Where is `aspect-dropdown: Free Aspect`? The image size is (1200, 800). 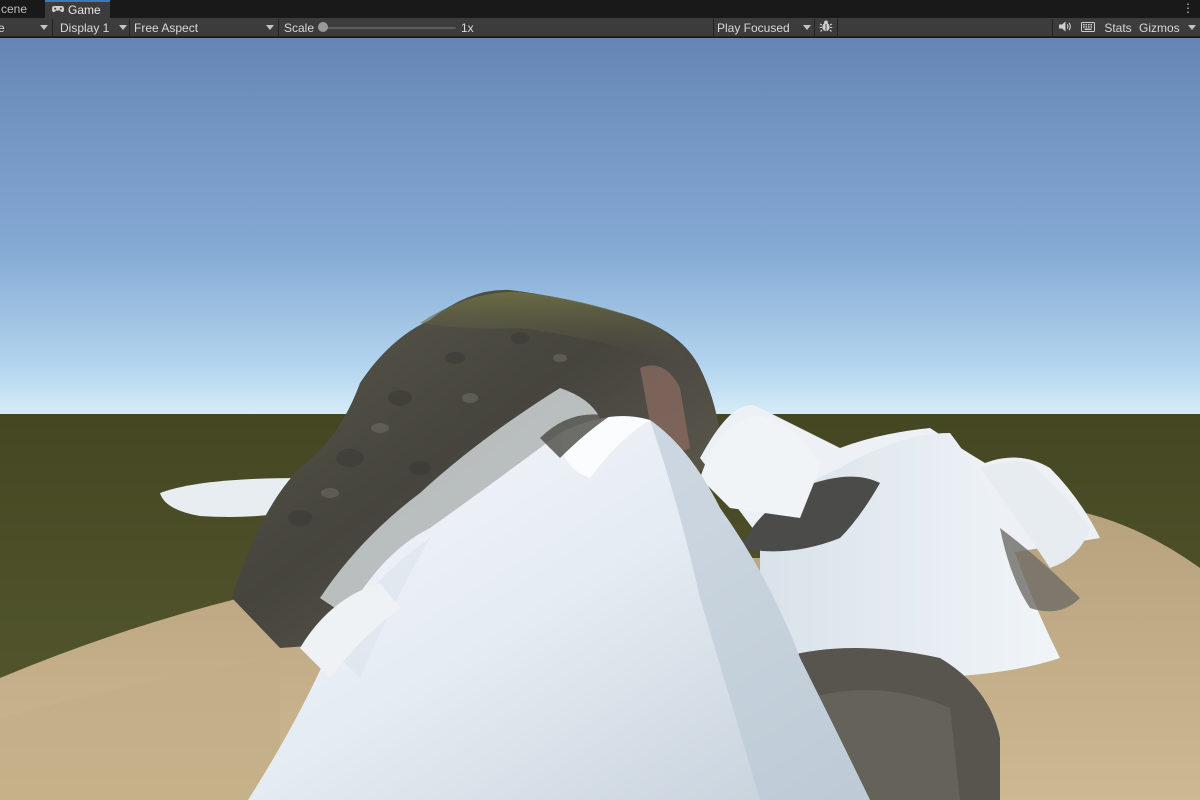
aspect-dropdown: Free Aspect is located at coordinates (204, 27).